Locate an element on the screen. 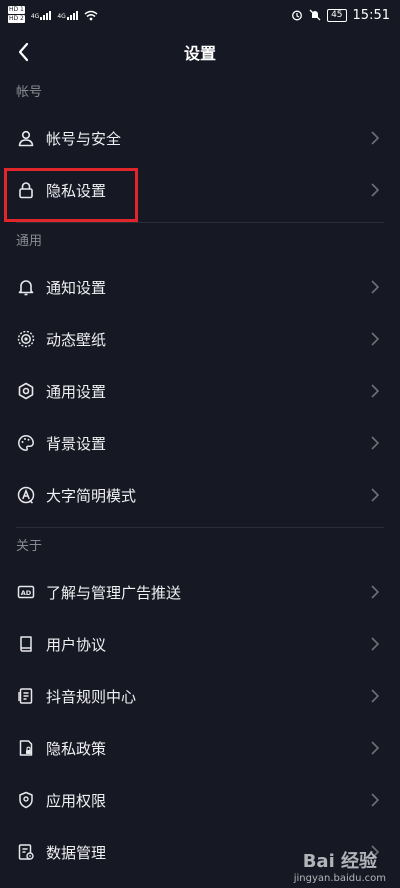  menu-item-account-security: 帐号与安全 is located at coordinates (200, 138).